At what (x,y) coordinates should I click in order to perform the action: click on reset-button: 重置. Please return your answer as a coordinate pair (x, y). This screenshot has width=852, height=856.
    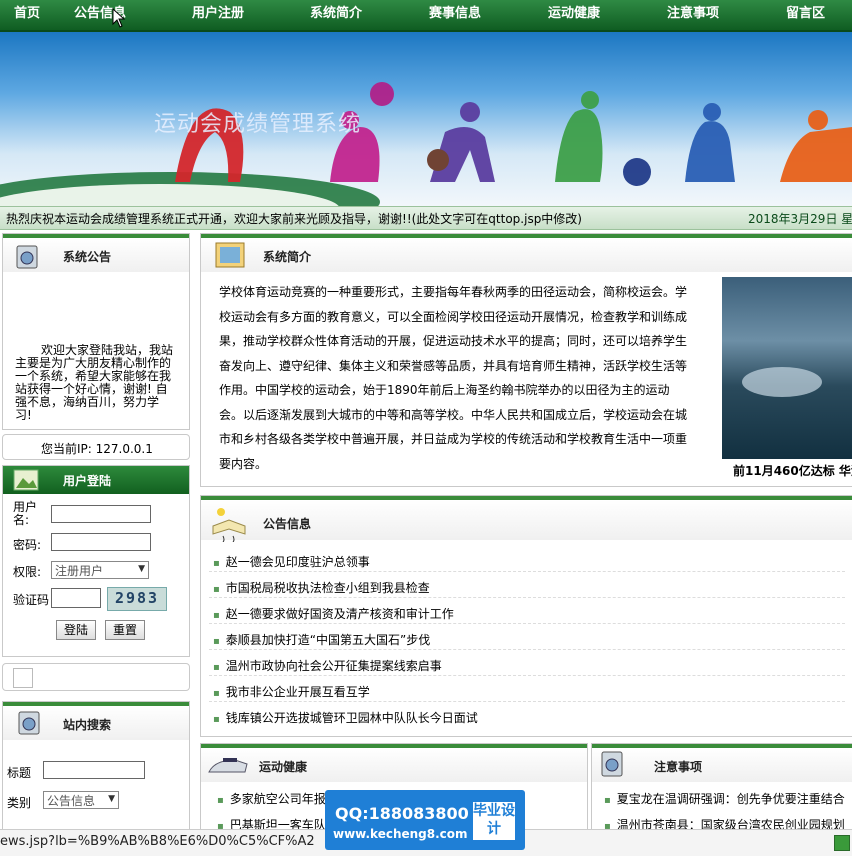
    Looking at the image, I should click on (125, 630).